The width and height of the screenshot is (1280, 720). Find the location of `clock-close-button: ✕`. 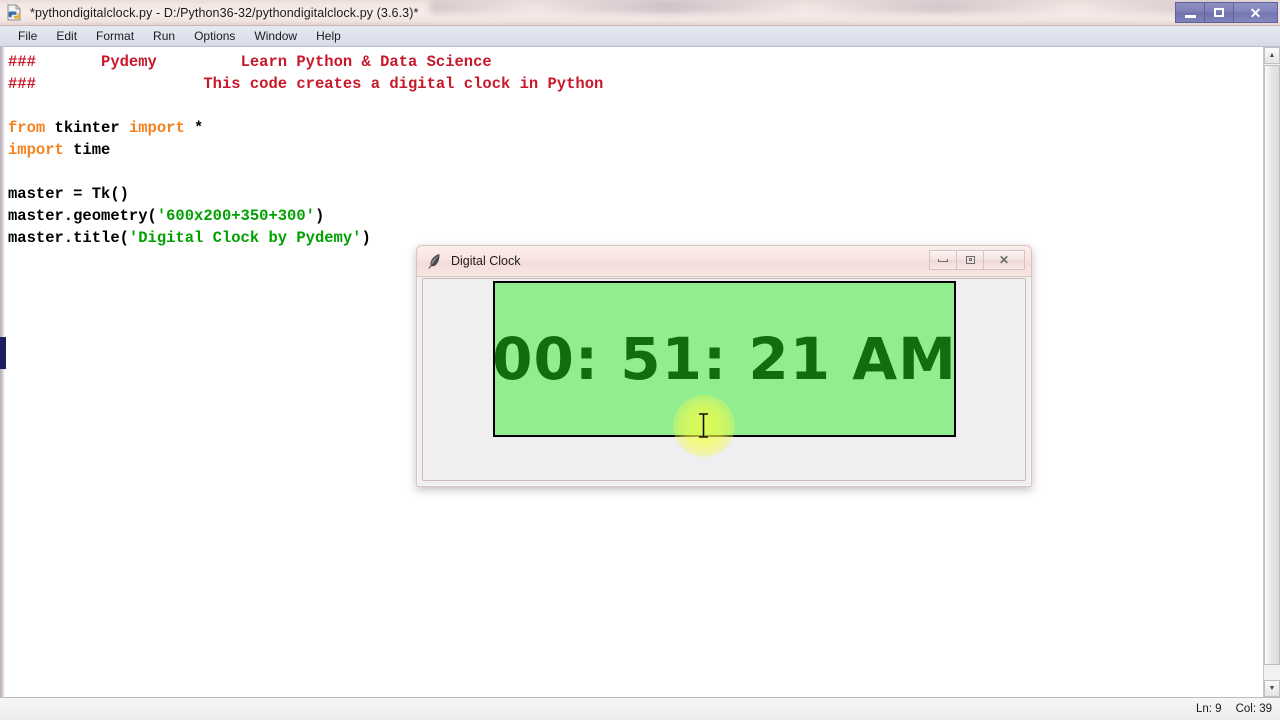

clock-close-button: ✕ is located at coordinates (1004, 260).